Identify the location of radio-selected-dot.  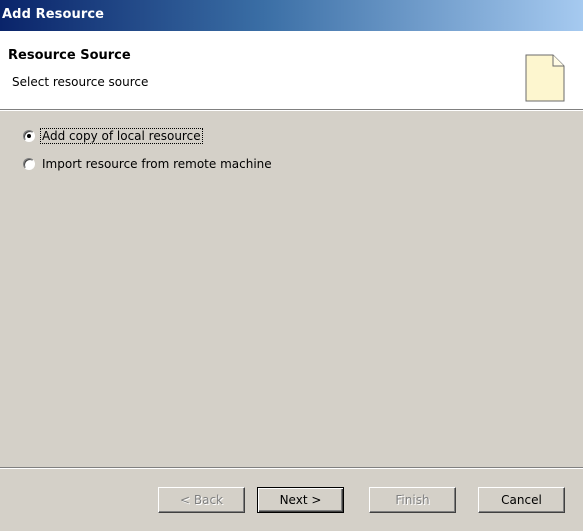
(29, 136).